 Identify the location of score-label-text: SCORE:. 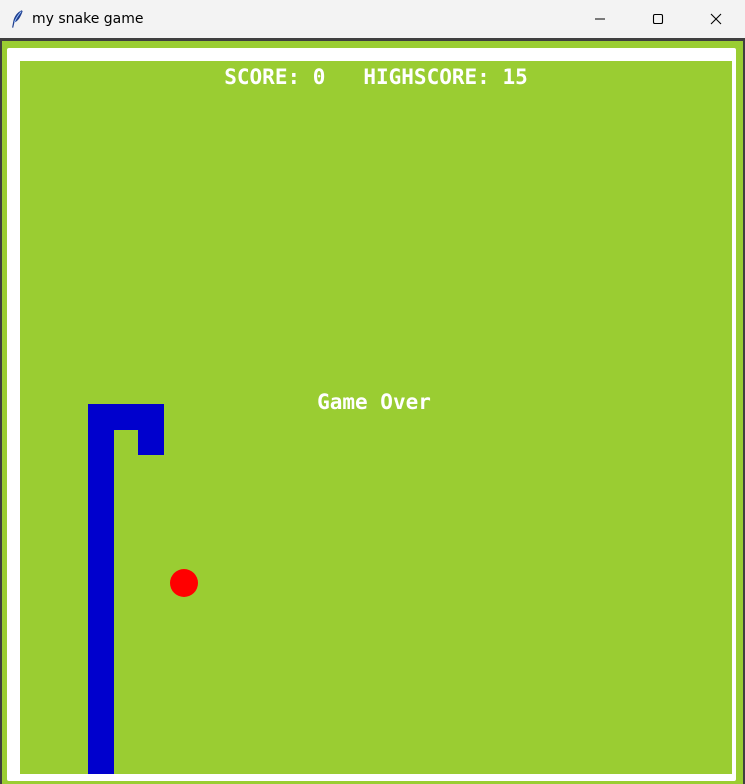
(262, 77).